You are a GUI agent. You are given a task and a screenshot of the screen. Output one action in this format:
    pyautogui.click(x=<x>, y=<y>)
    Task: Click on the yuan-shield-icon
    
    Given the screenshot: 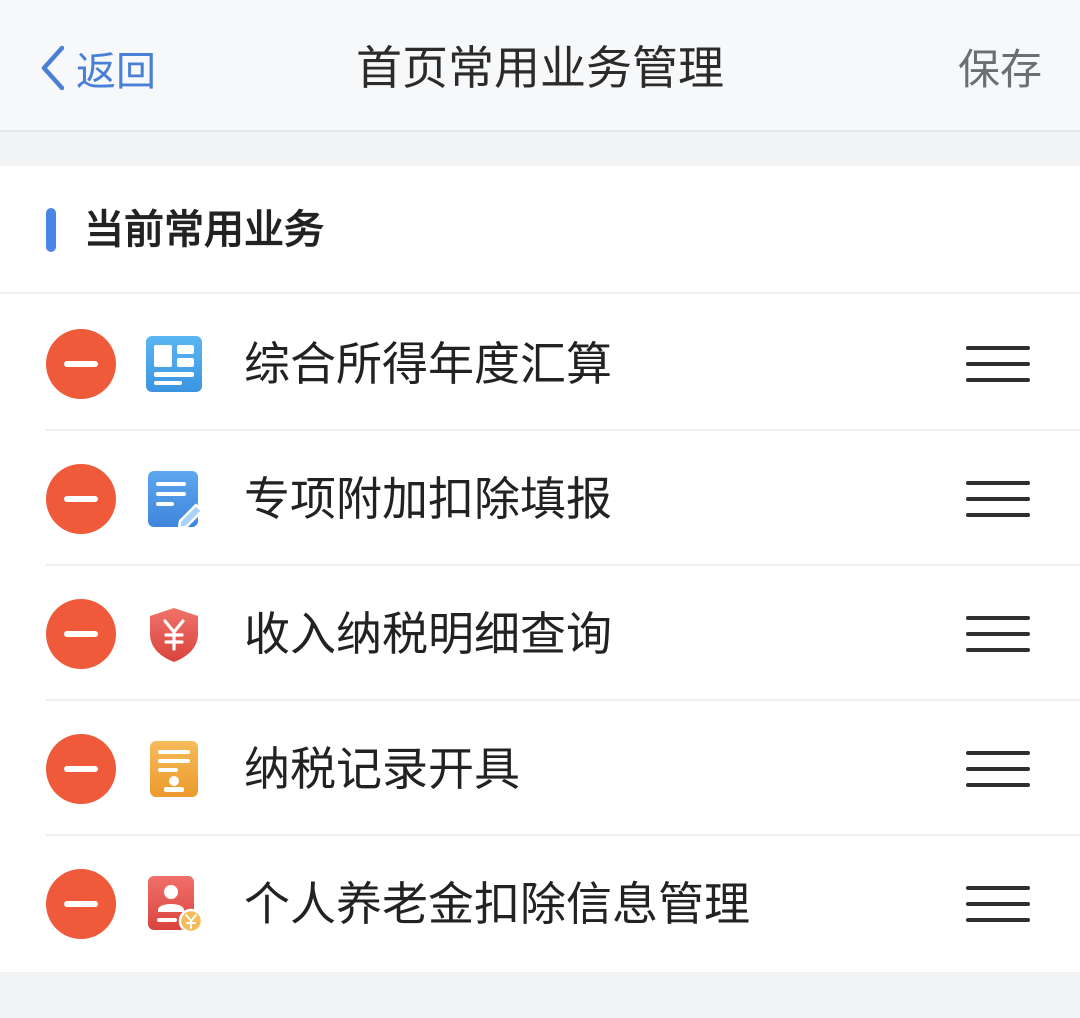 What is the action you would take?
    pyautogui.click(x=174, y=635)
    